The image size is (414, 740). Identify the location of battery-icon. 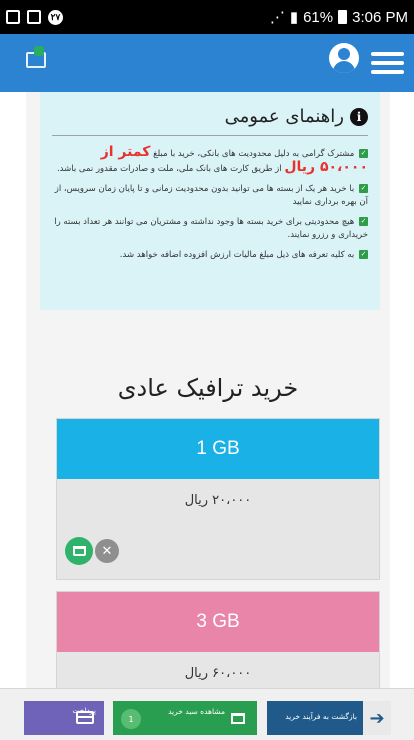
(343, 17).